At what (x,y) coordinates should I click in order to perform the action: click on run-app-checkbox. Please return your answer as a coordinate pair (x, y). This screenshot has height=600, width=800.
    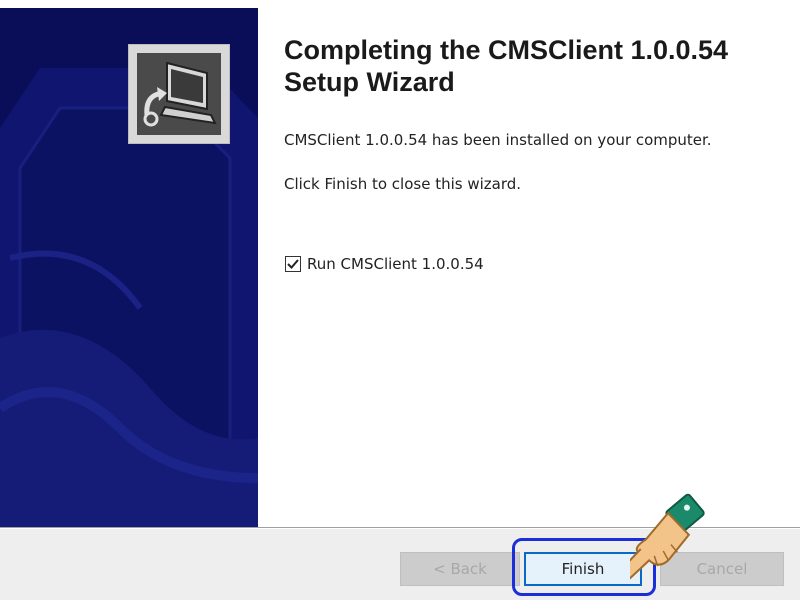
    Looking at the image, I should click on (293, 264).